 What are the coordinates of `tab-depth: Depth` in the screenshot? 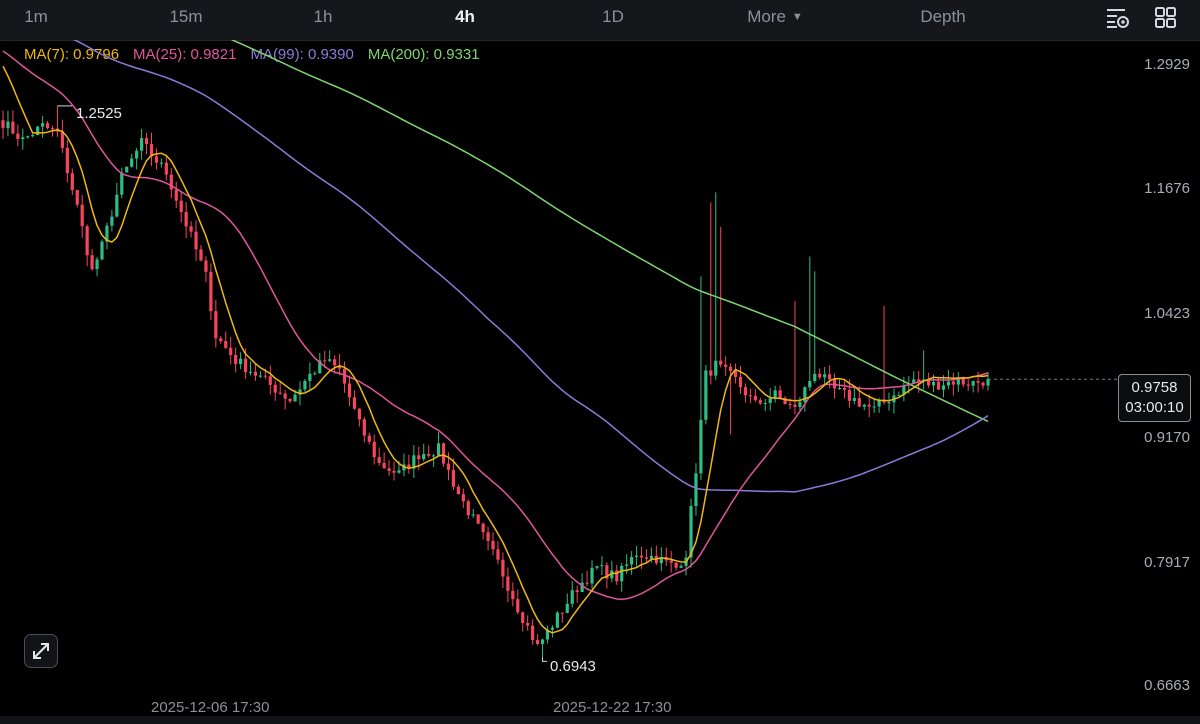 It's located at (943, 20).